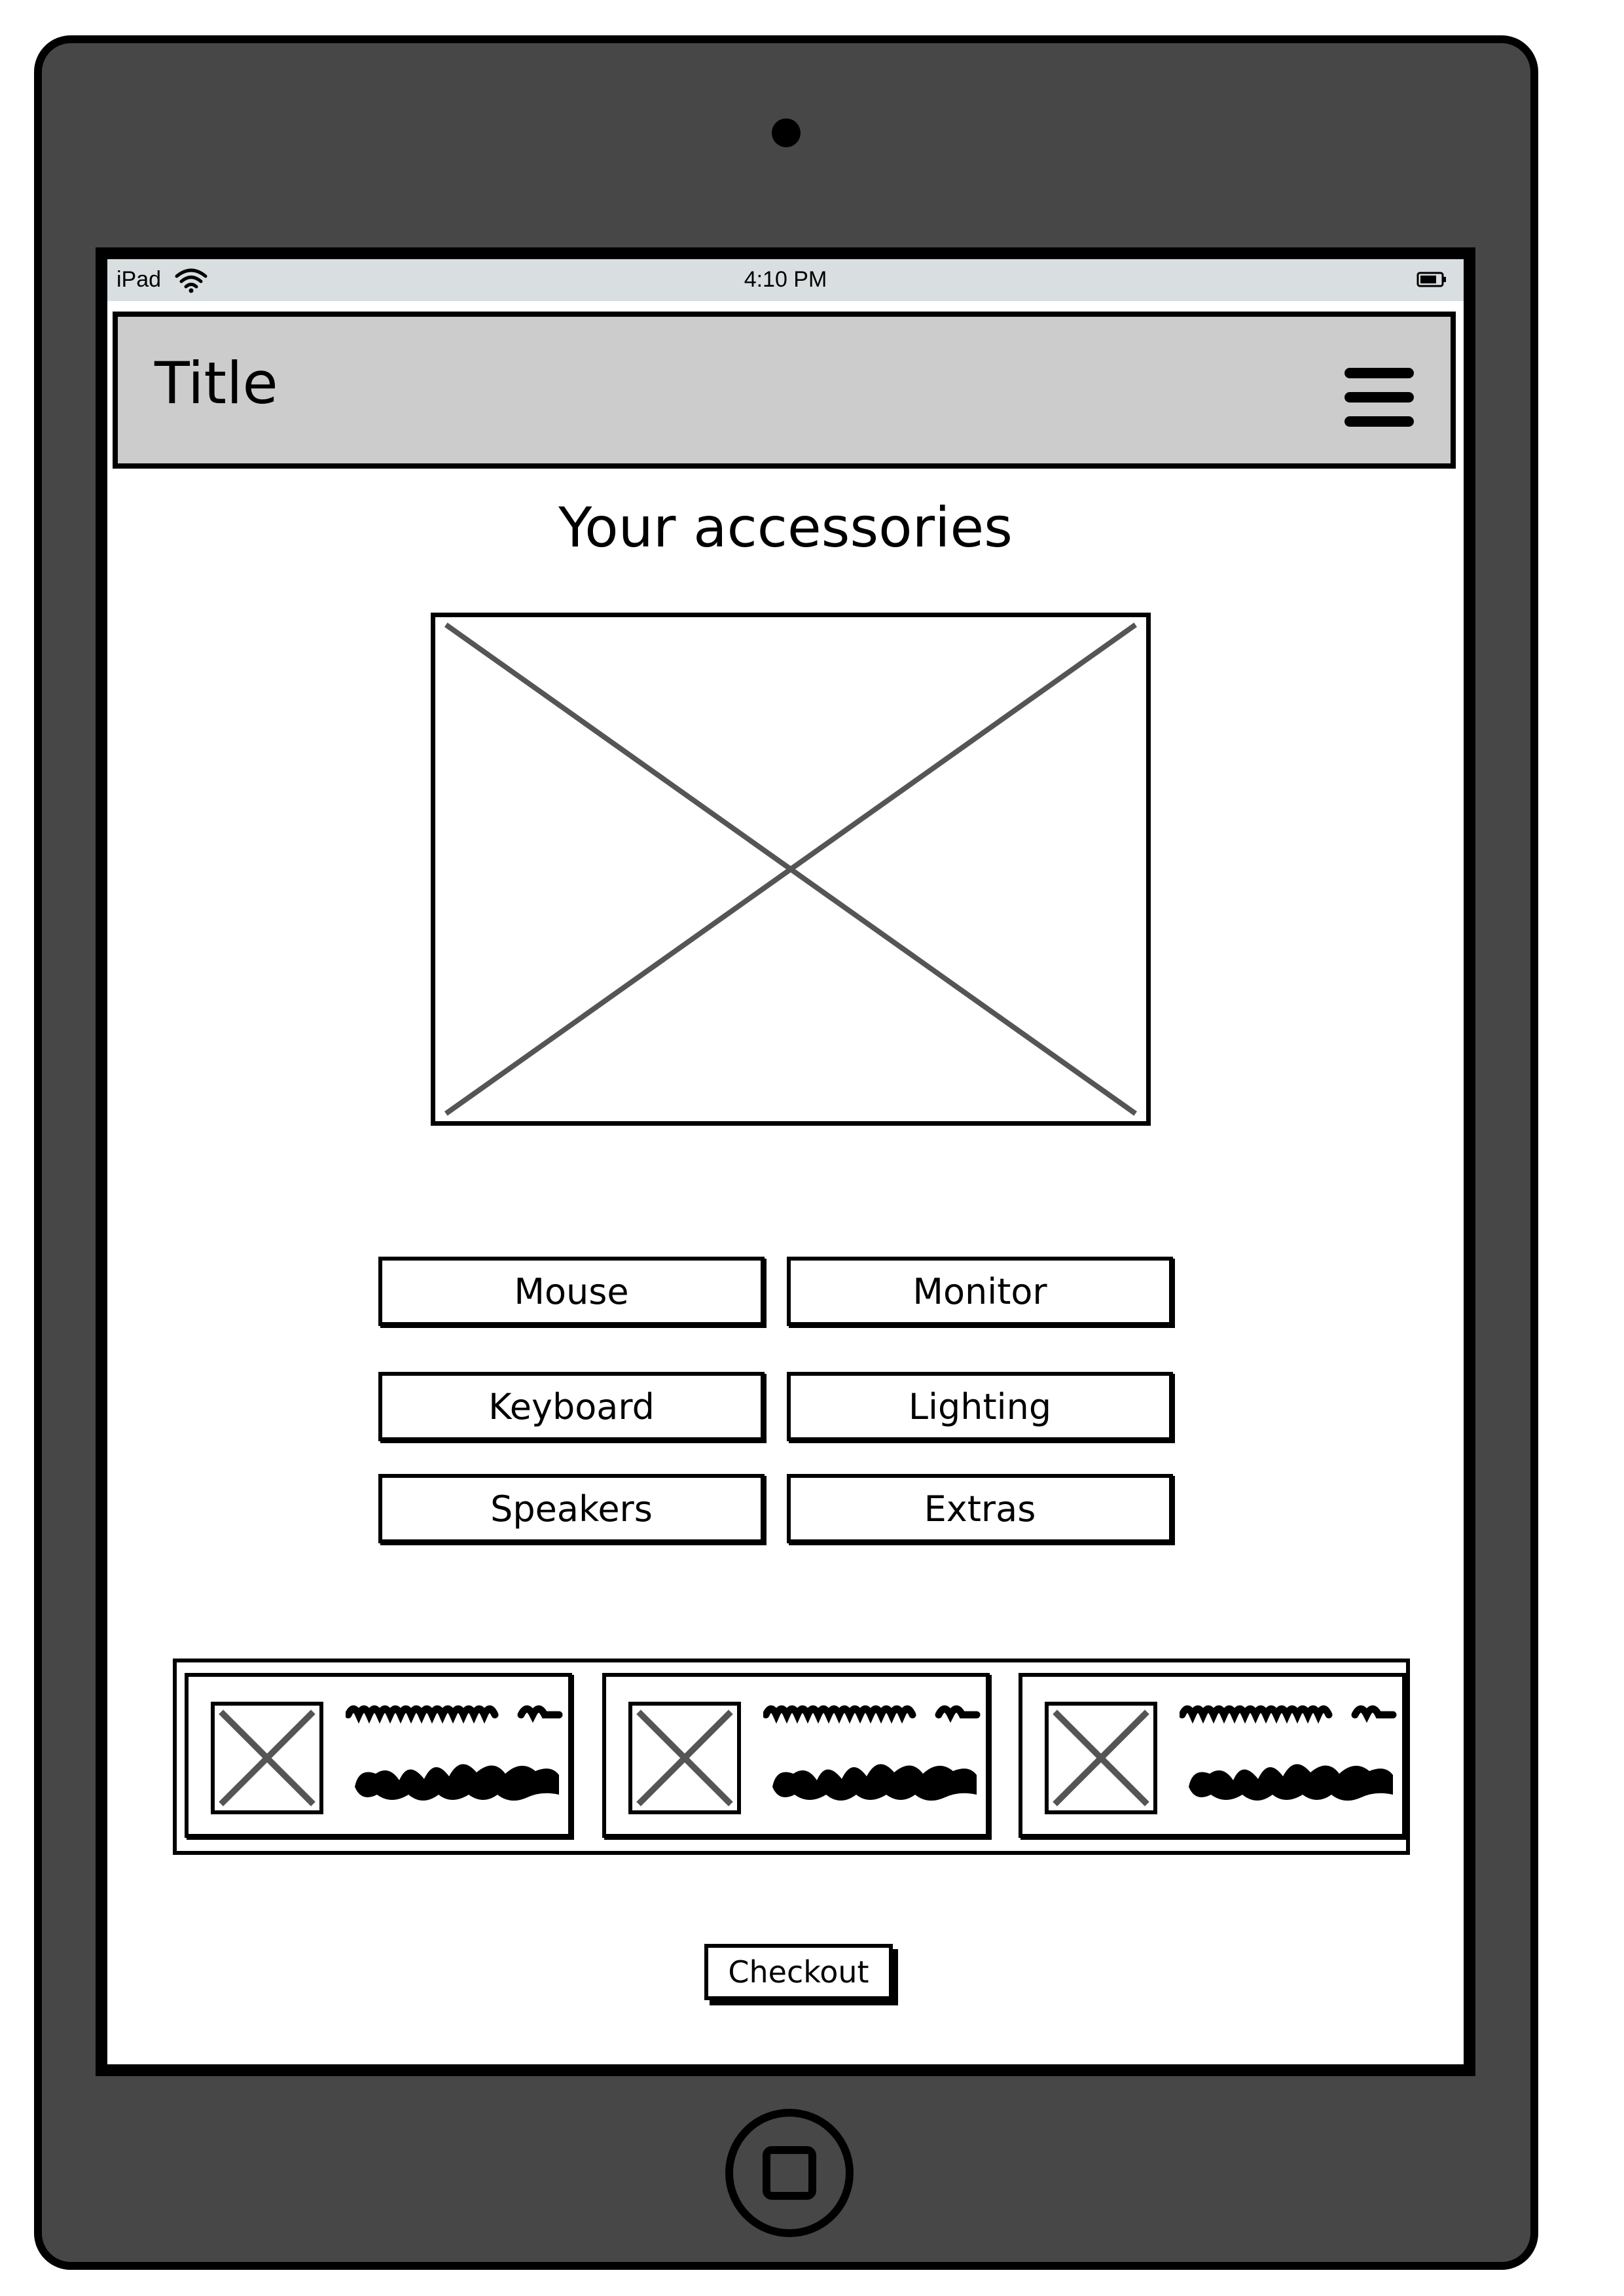 The width and height of the screenshot is (1624, 2296). What do you see at coordinates (571, 1291) in the screenshot?
I see `category-button-mouse: Mouse` at bounding box center [571, 1291].